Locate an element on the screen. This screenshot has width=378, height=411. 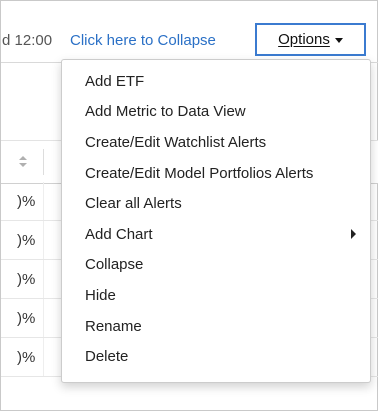
menu-item-delete: Delete is located at coordinates (216, 356).